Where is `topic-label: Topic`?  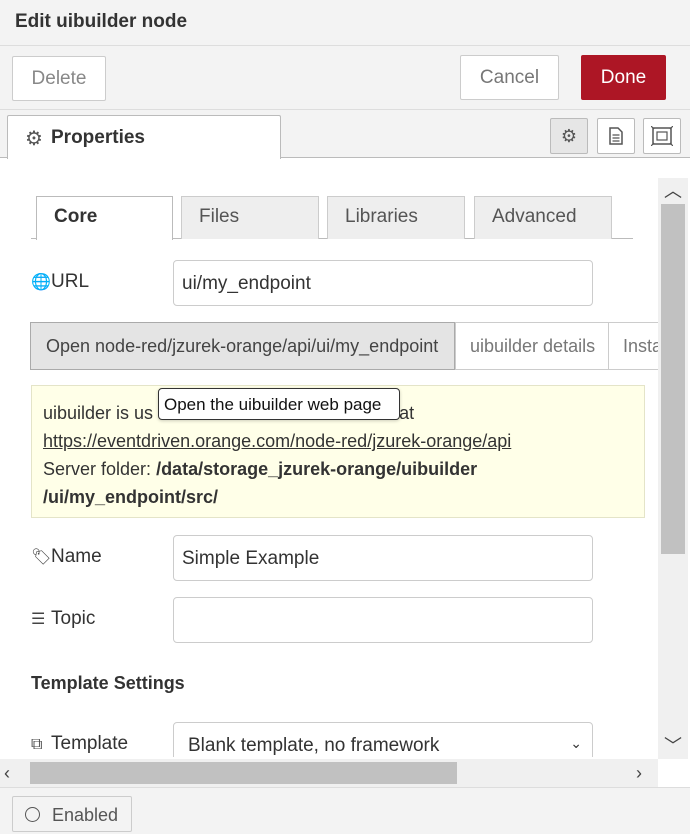 topic-label: Topic is located at coordinates (73, 618).